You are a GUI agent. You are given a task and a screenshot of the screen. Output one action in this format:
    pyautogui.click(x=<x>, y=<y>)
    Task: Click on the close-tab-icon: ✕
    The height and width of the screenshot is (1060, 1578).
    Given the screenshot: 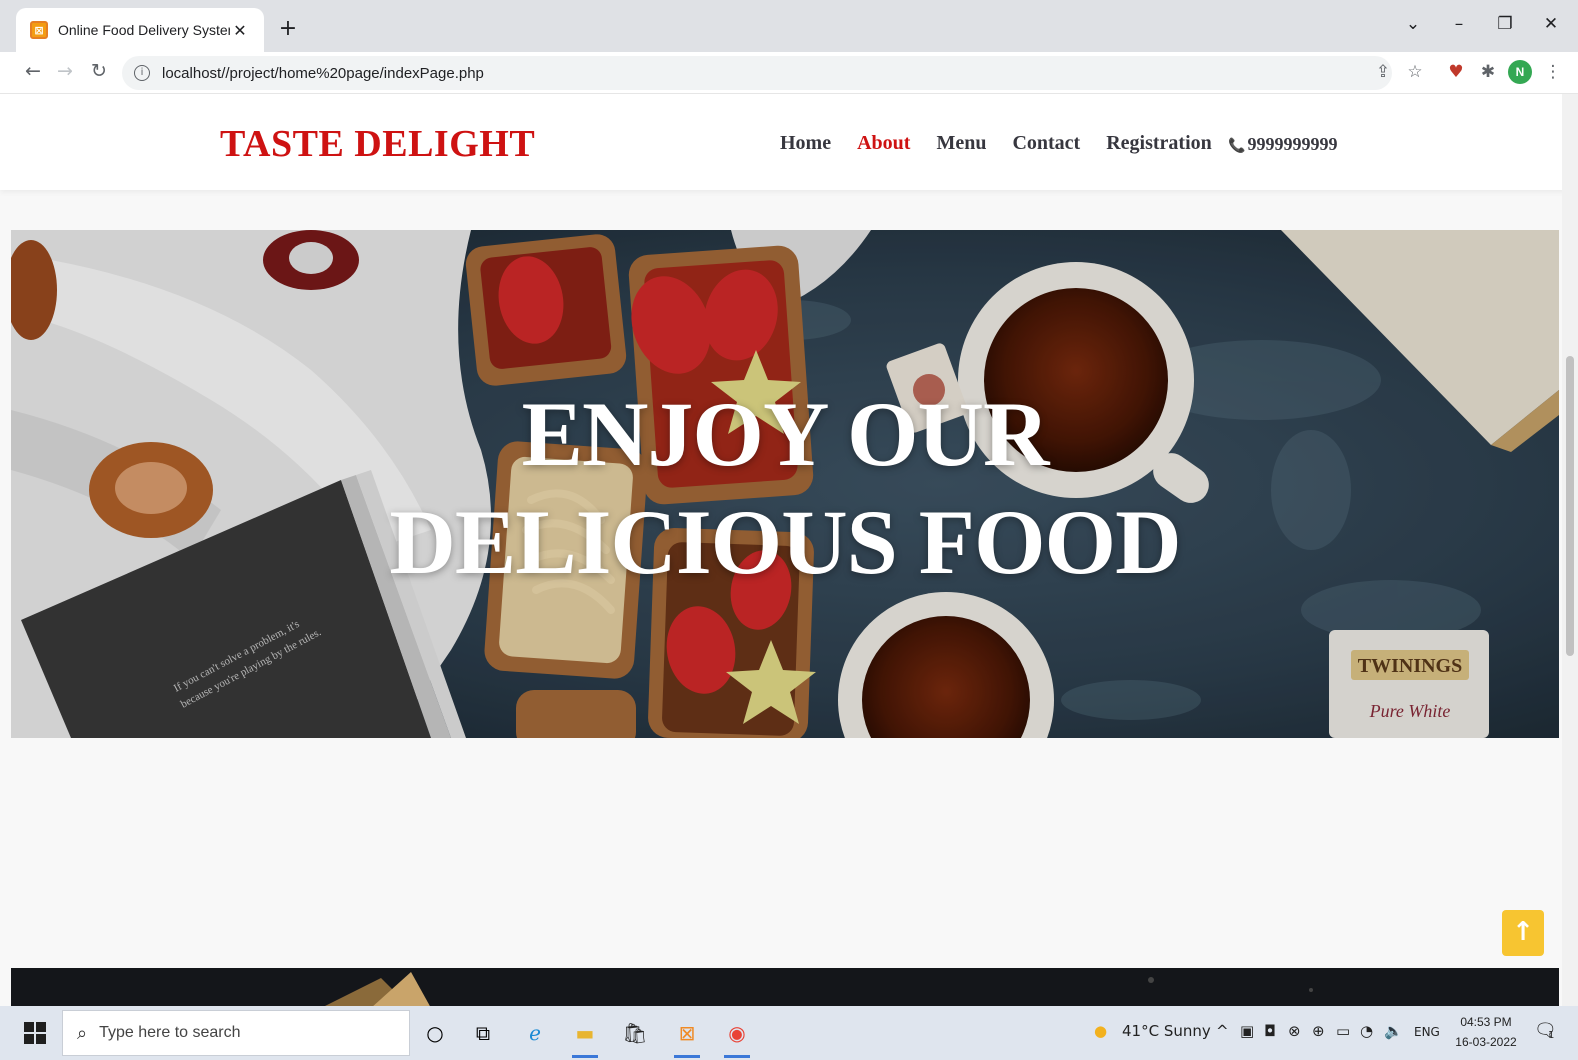 What is the action you would take?
    pyautogui.click(x=240, y=30)
    